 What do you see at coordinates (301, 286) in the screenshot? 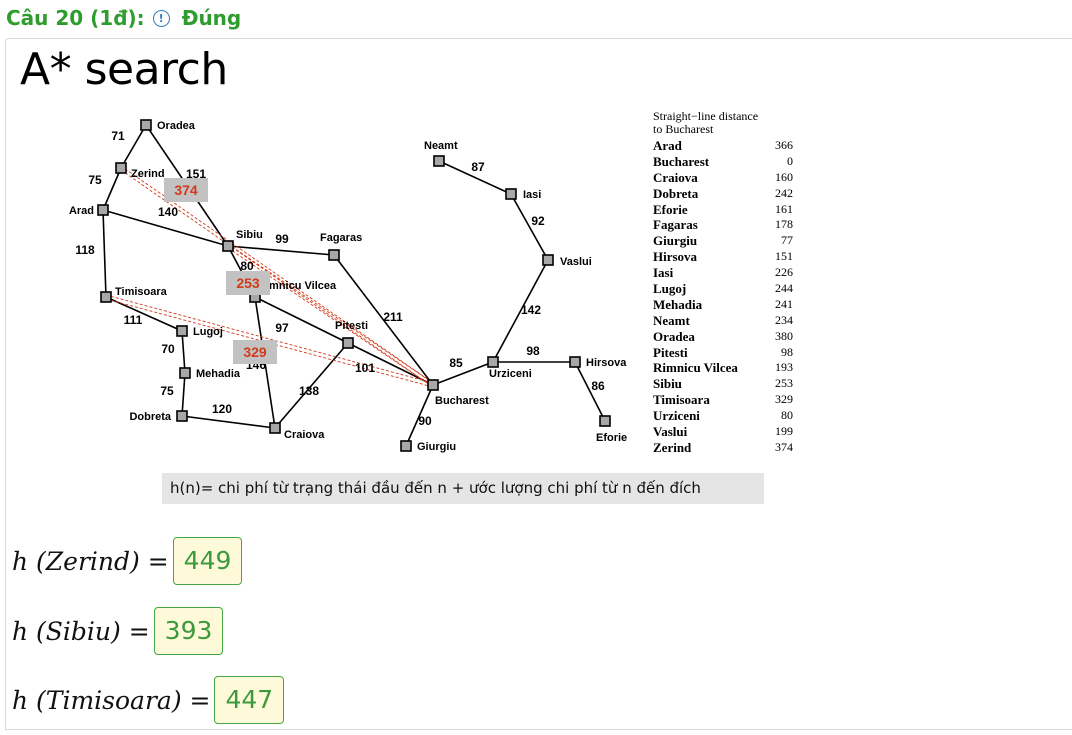
I see `city-label: imnicu Vilcea` at bounding box center [301, 286].